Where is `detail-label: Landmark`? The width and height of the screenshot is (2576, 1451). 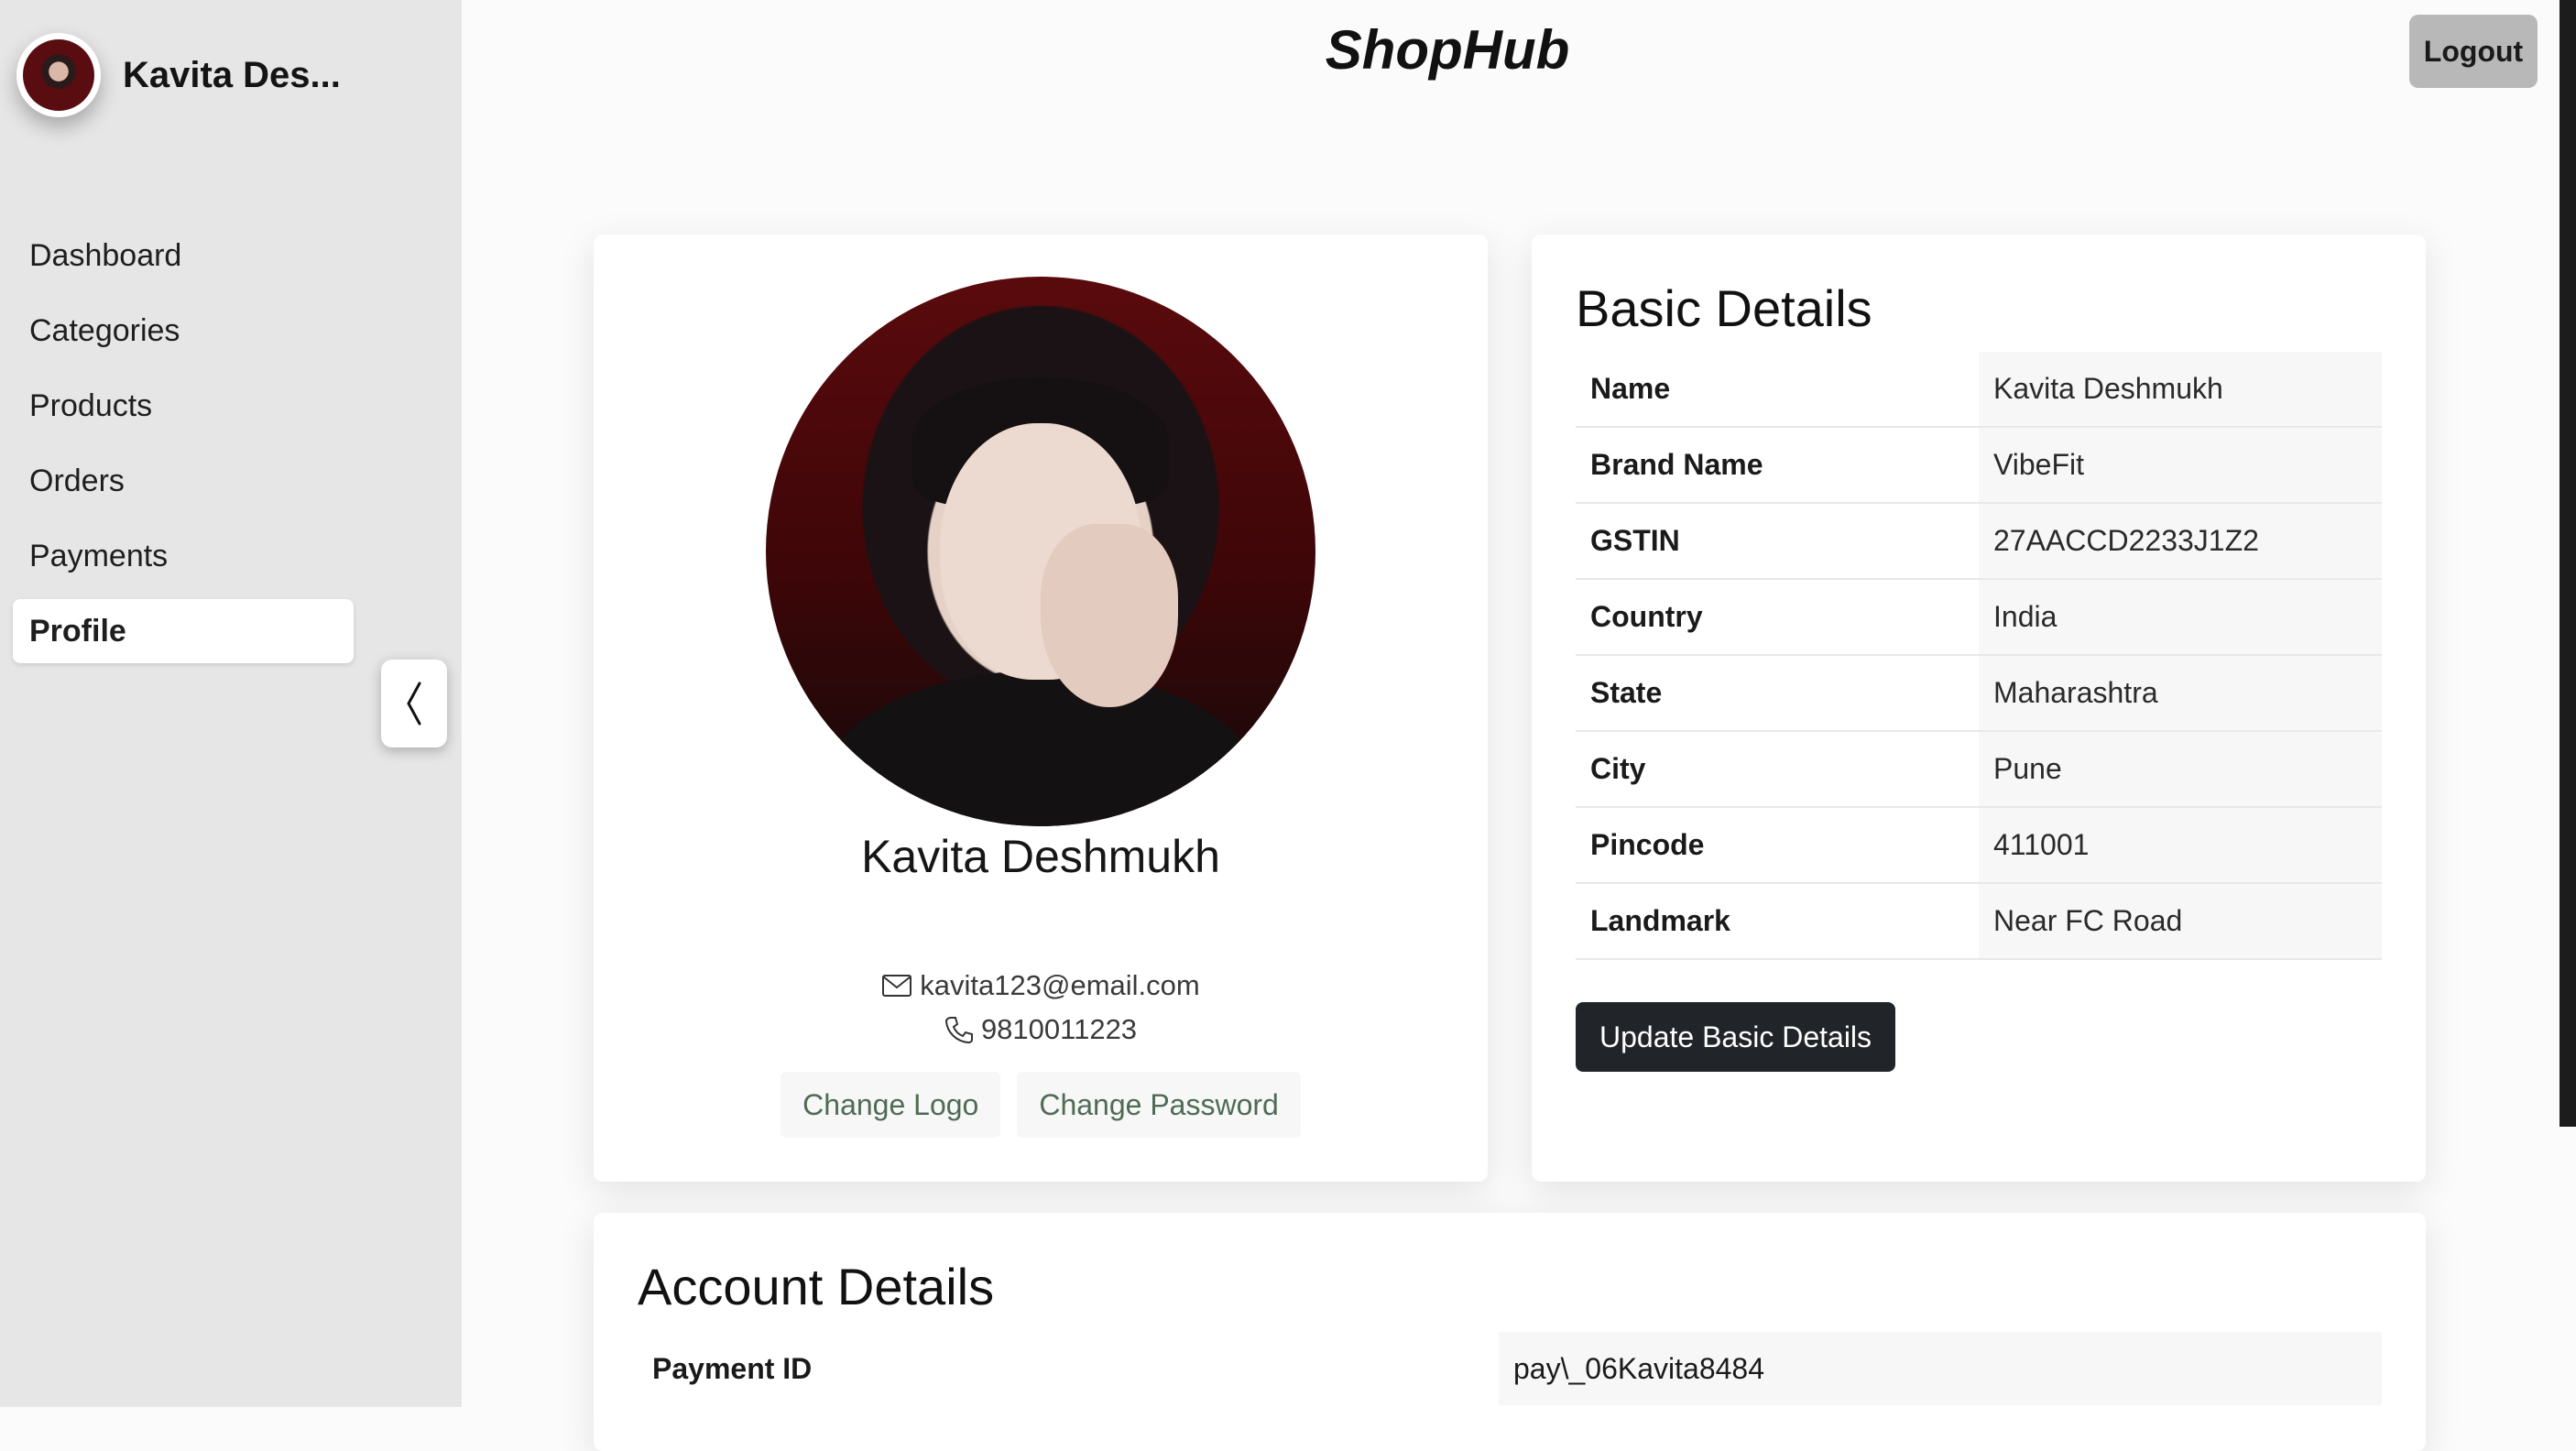 detail-label: Landmark is located at coordinates (1778, 921).